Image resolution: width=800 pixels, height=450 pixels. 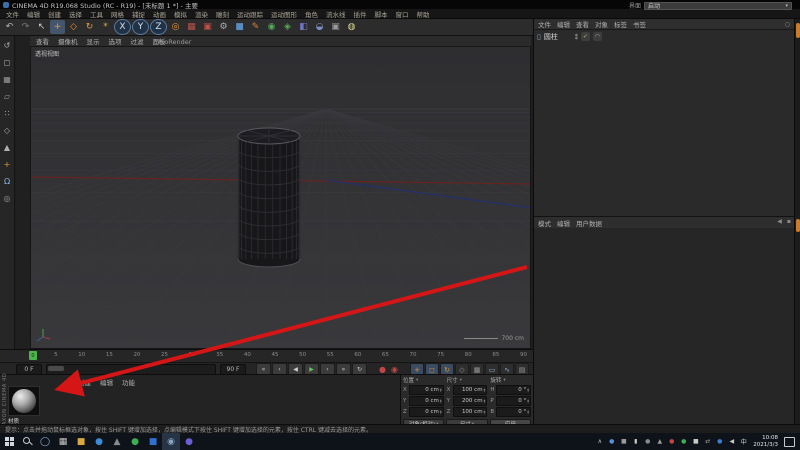 I want to click on menu-item: 文件, so click(x=12, y=14).